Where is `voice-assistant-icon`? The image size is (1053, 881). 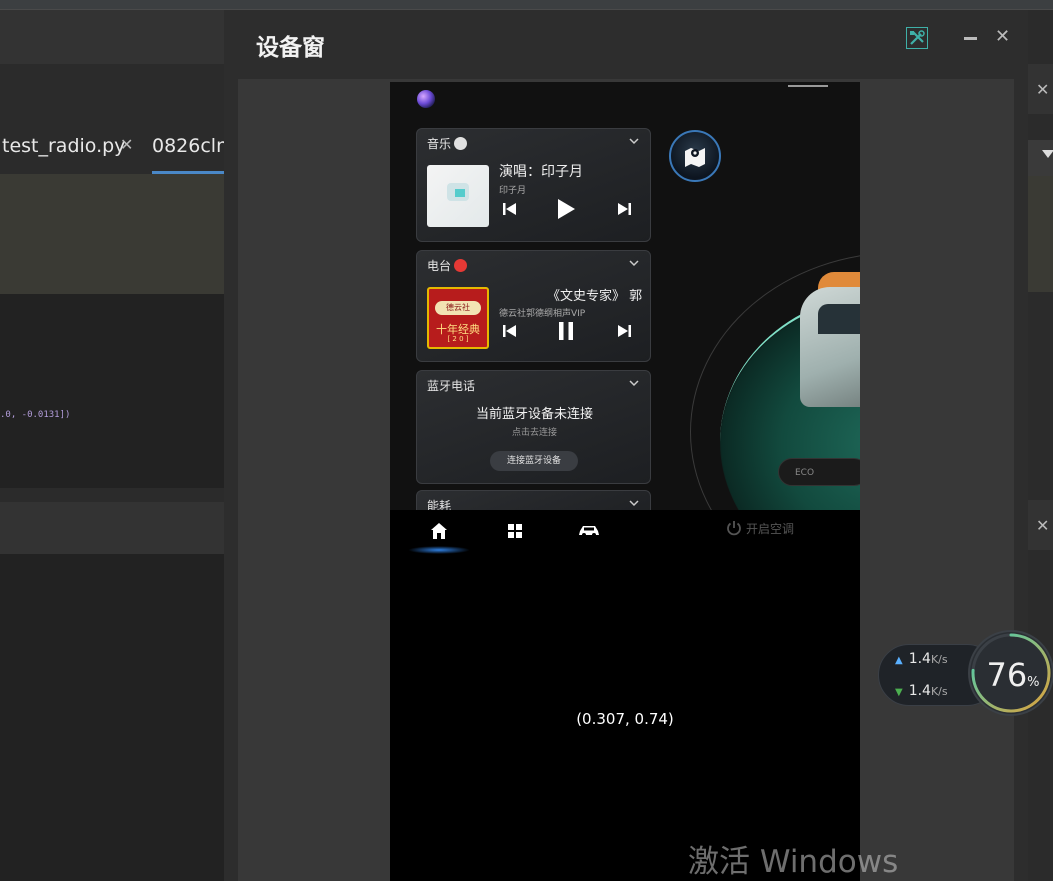
voice-assistant-icon is located at coordinates (426, 99).